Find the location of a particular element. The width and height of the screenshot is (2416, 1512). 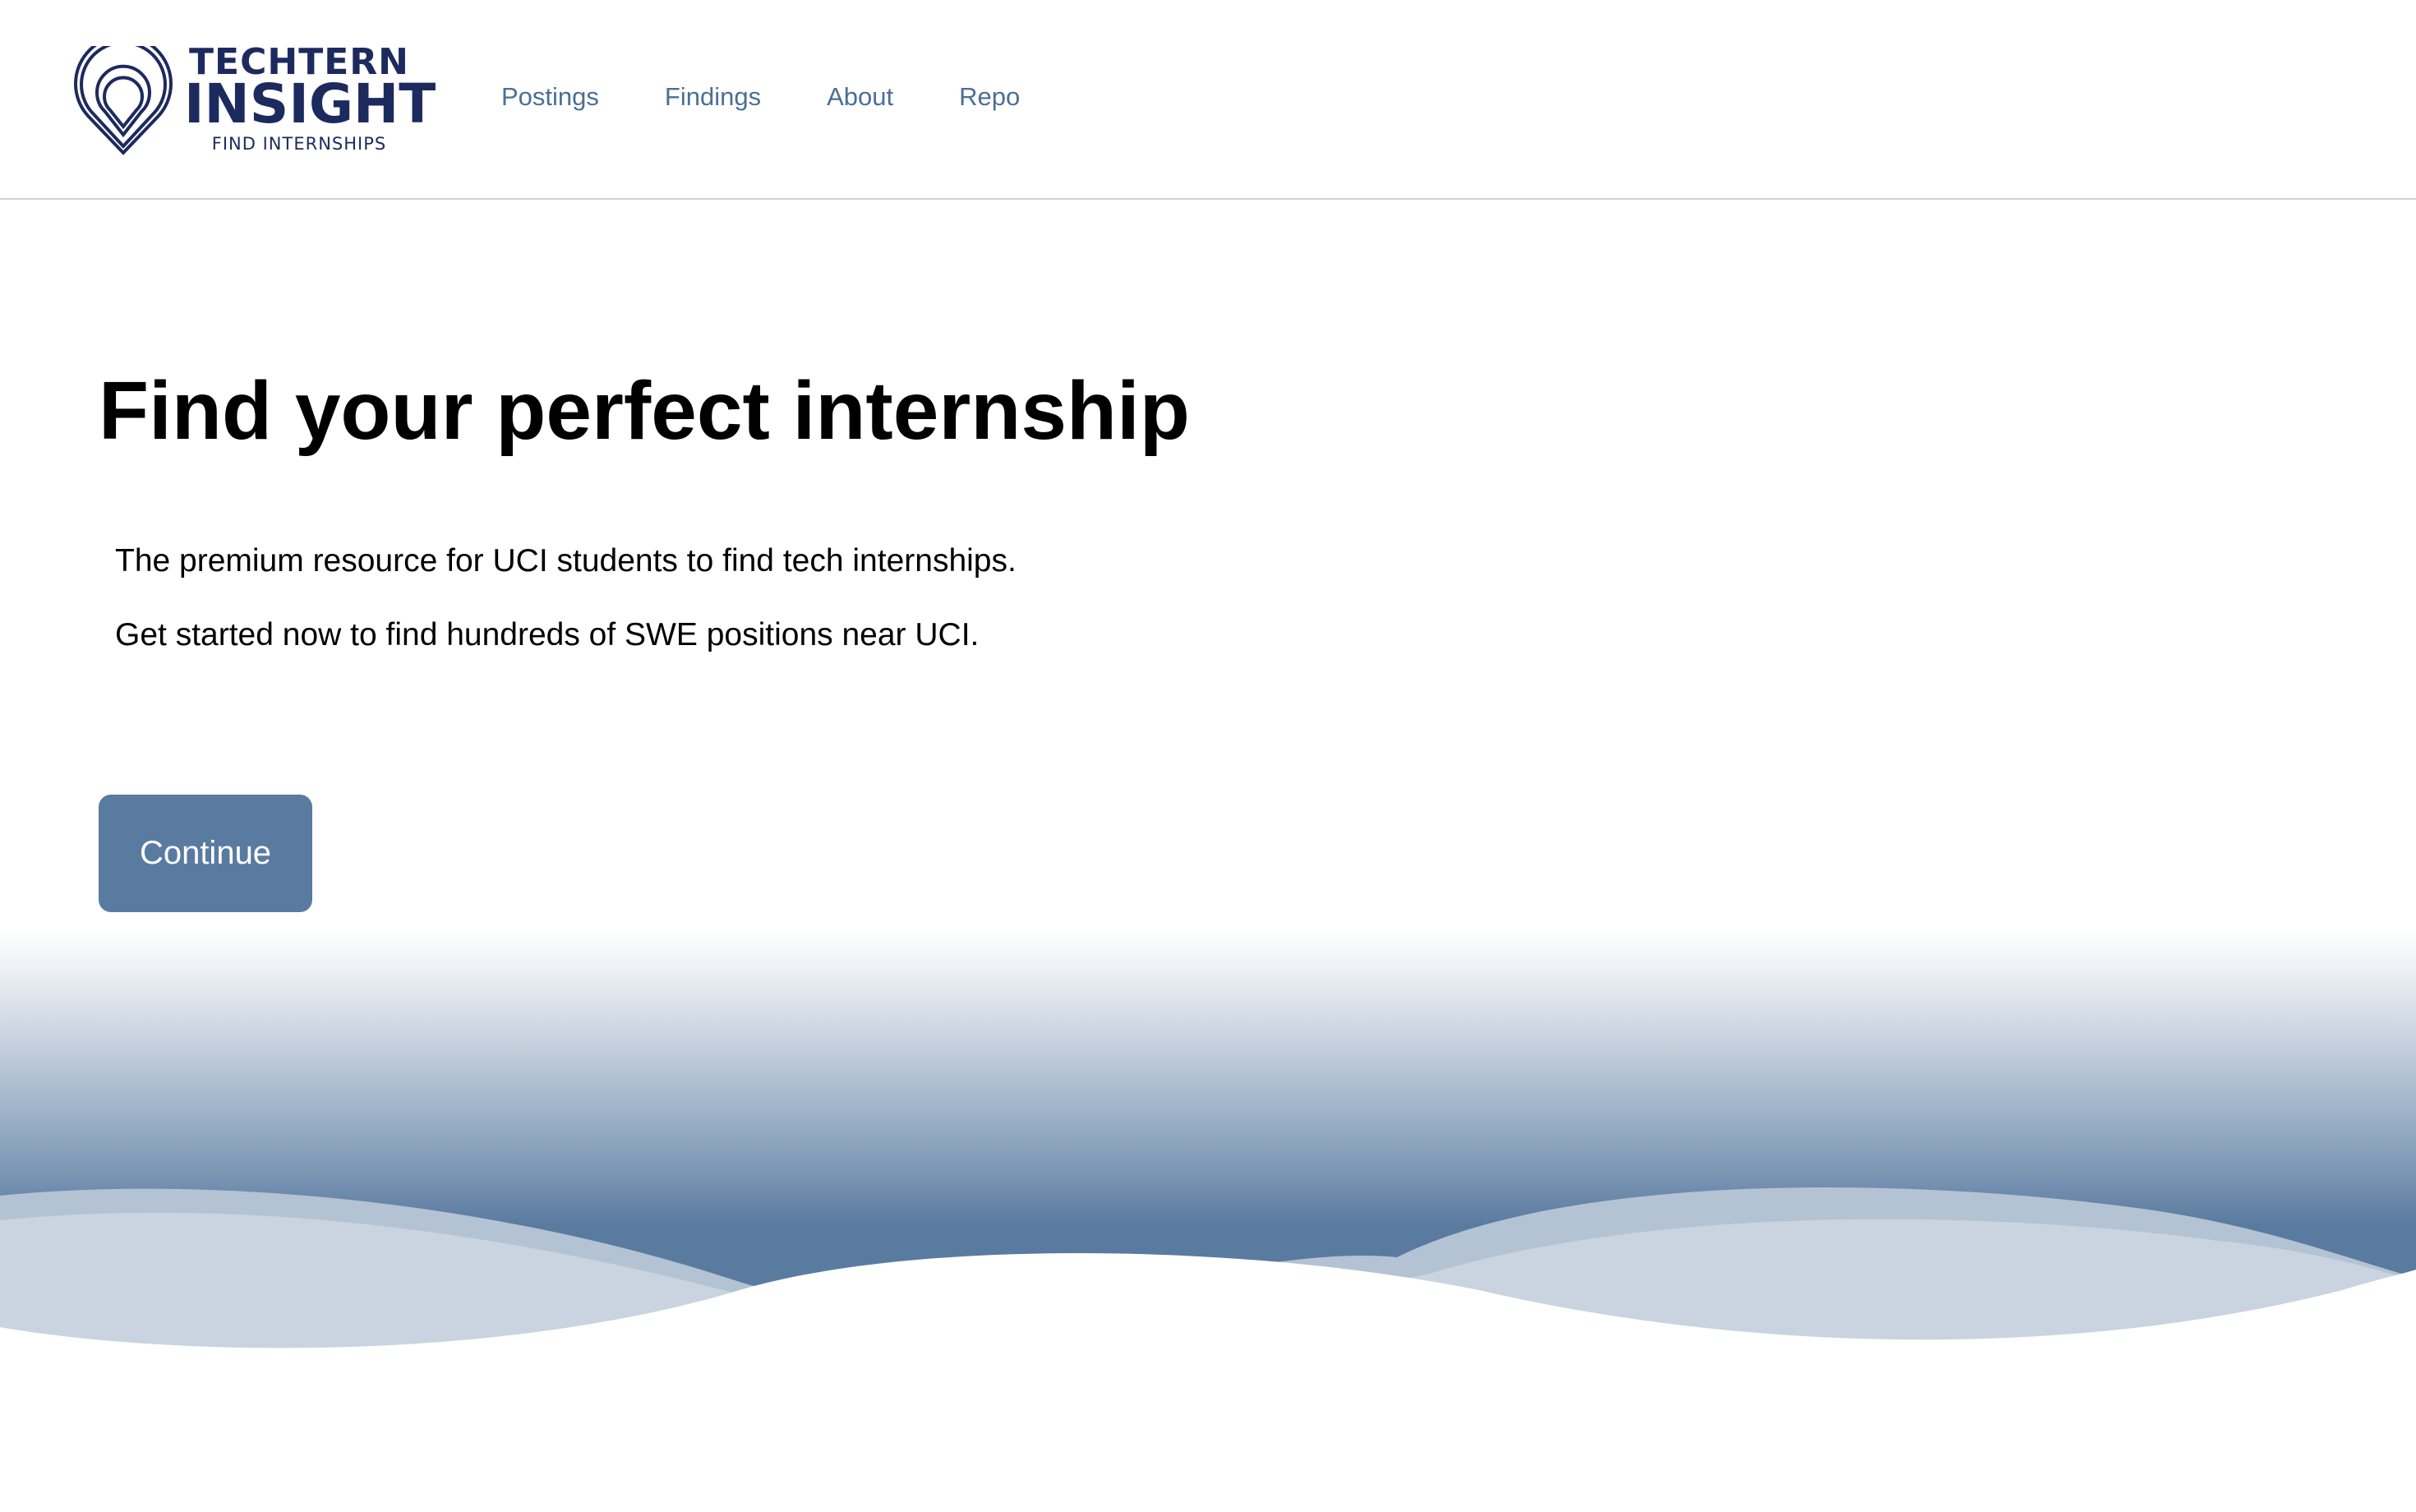

main-nav: Postings Findings About Repo is located at coordinates (794, 97).